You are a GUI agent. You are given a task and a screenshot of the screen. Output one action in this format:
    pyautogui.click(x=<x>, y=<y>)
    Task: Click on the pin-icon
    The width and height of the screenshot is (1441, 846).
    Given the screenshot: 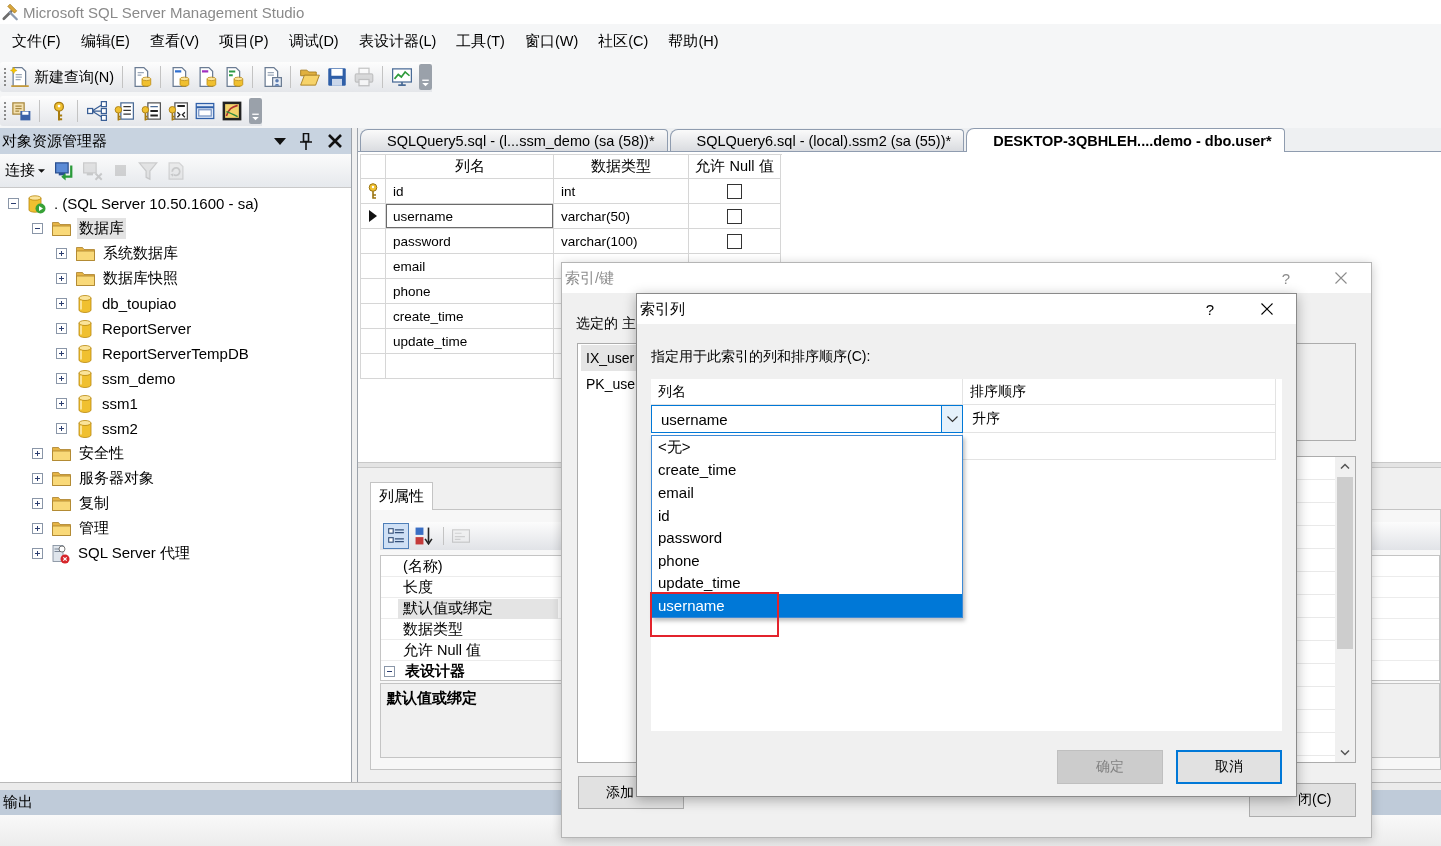 What is the action you would take?
    pyautogui.click(x=306, y=141)
    